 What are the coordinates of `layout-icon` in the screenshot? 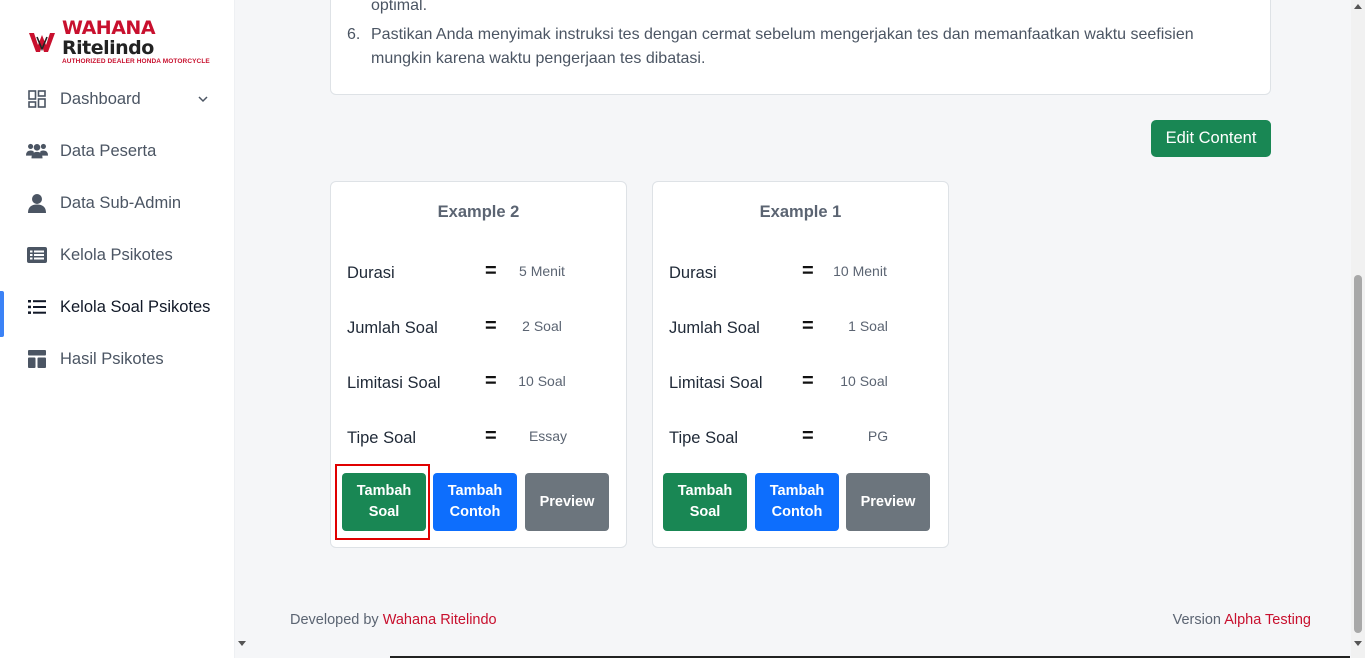 It's located at (37, 359).